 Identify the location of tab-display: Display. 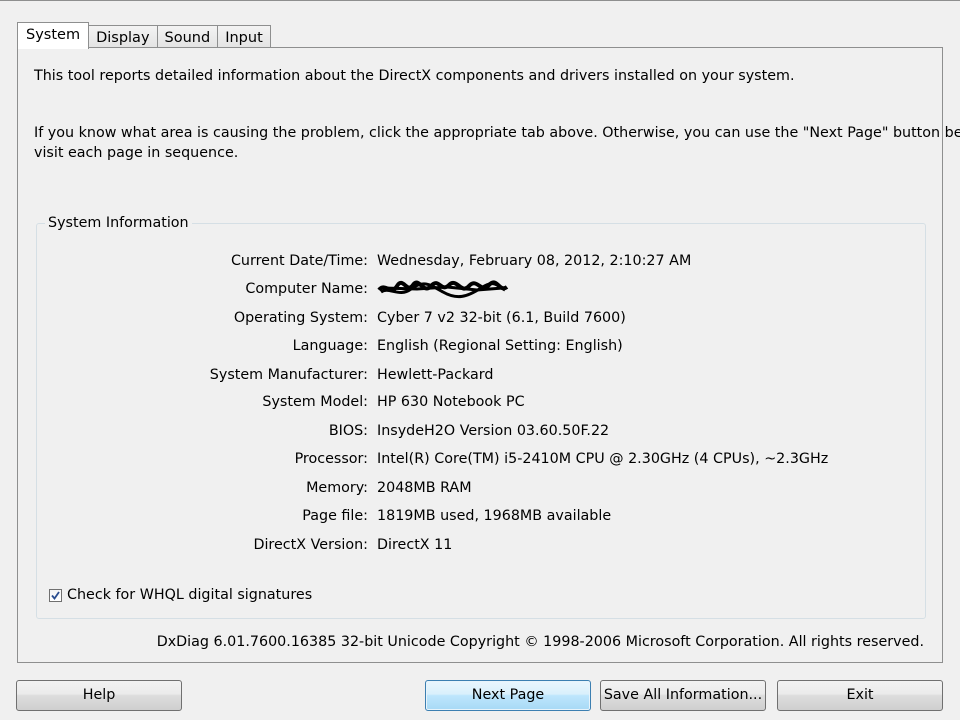
(123, 36).